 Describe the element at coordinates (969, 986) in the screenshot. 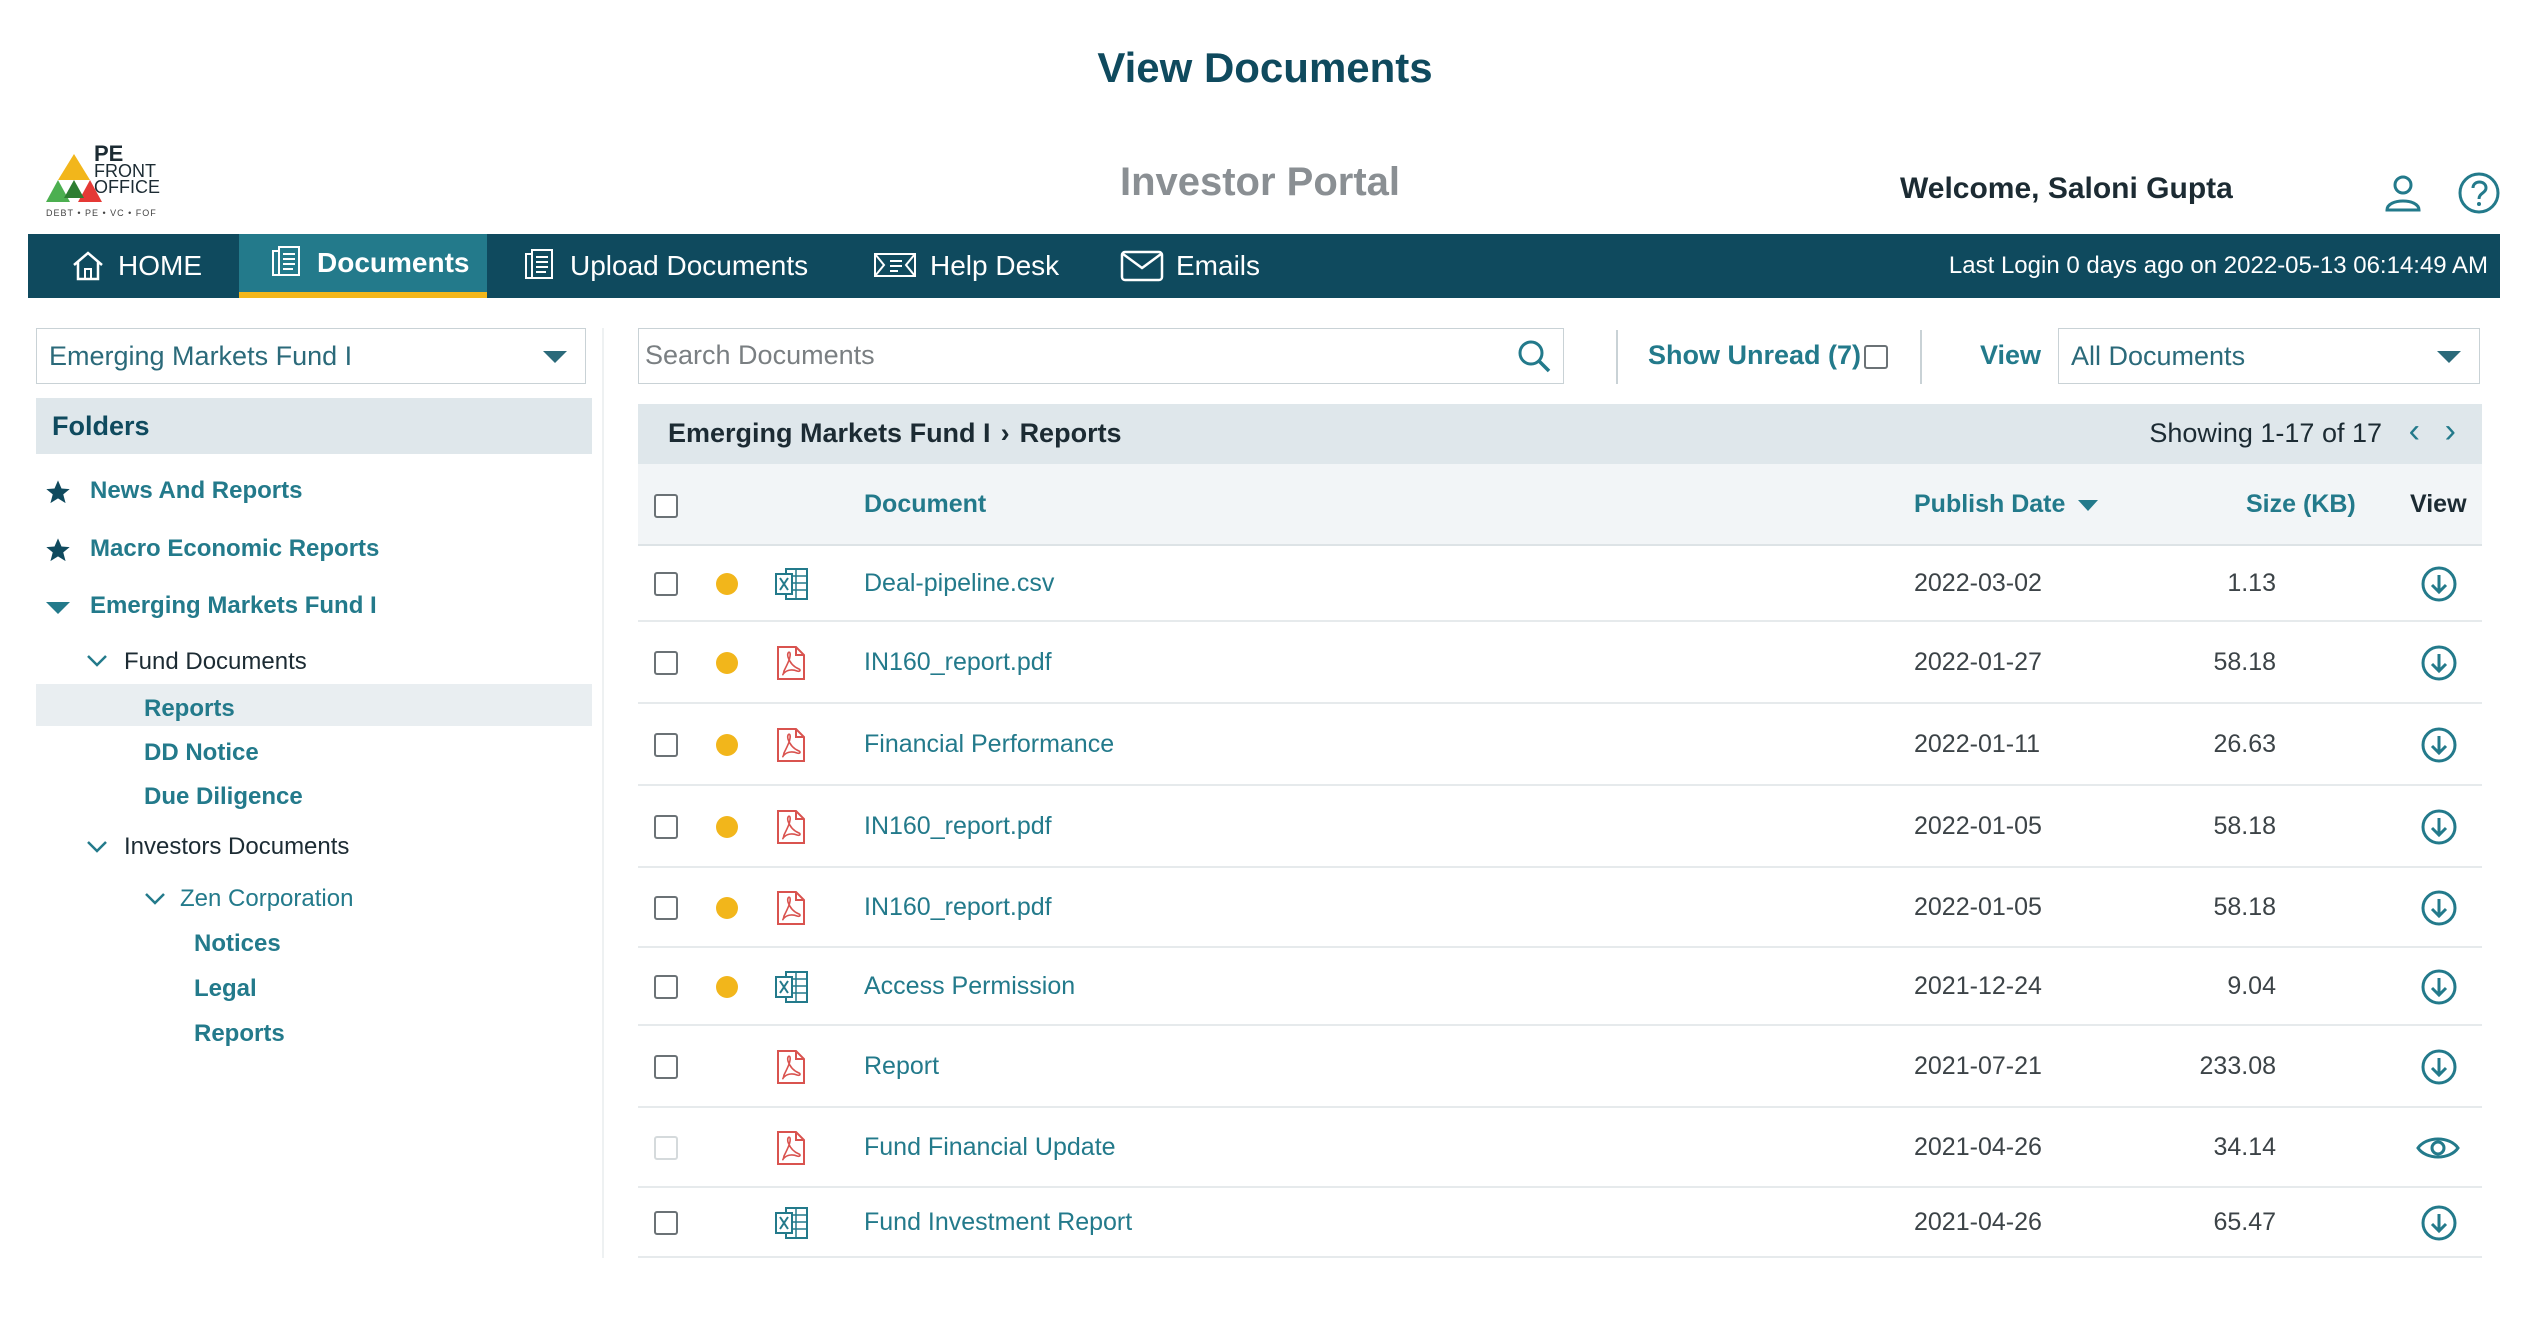

I see `document-name-link: Access Permission` at that location.